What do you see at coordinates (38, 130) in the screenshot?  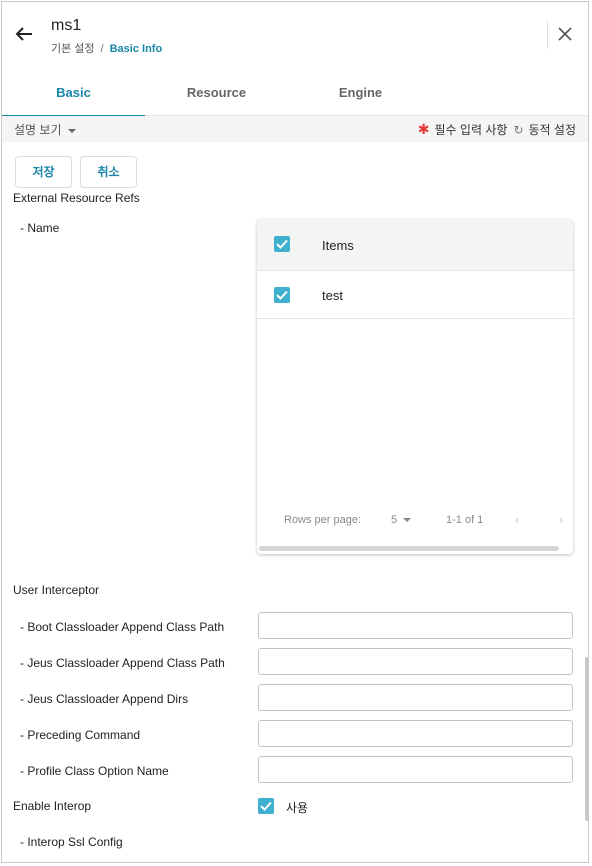 I see `description-toggle-label: 설명 보기` at bounding box center [38, 130].